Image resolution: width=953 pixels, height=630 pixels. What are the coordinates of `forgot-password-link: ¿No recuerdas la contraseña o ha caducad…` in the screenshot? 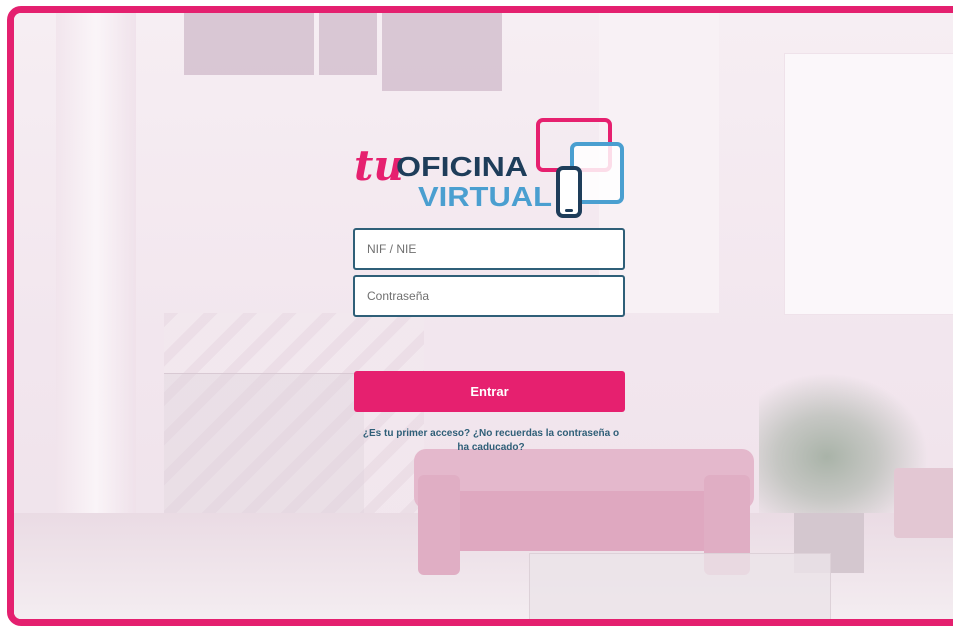 It's located at (538, 440).